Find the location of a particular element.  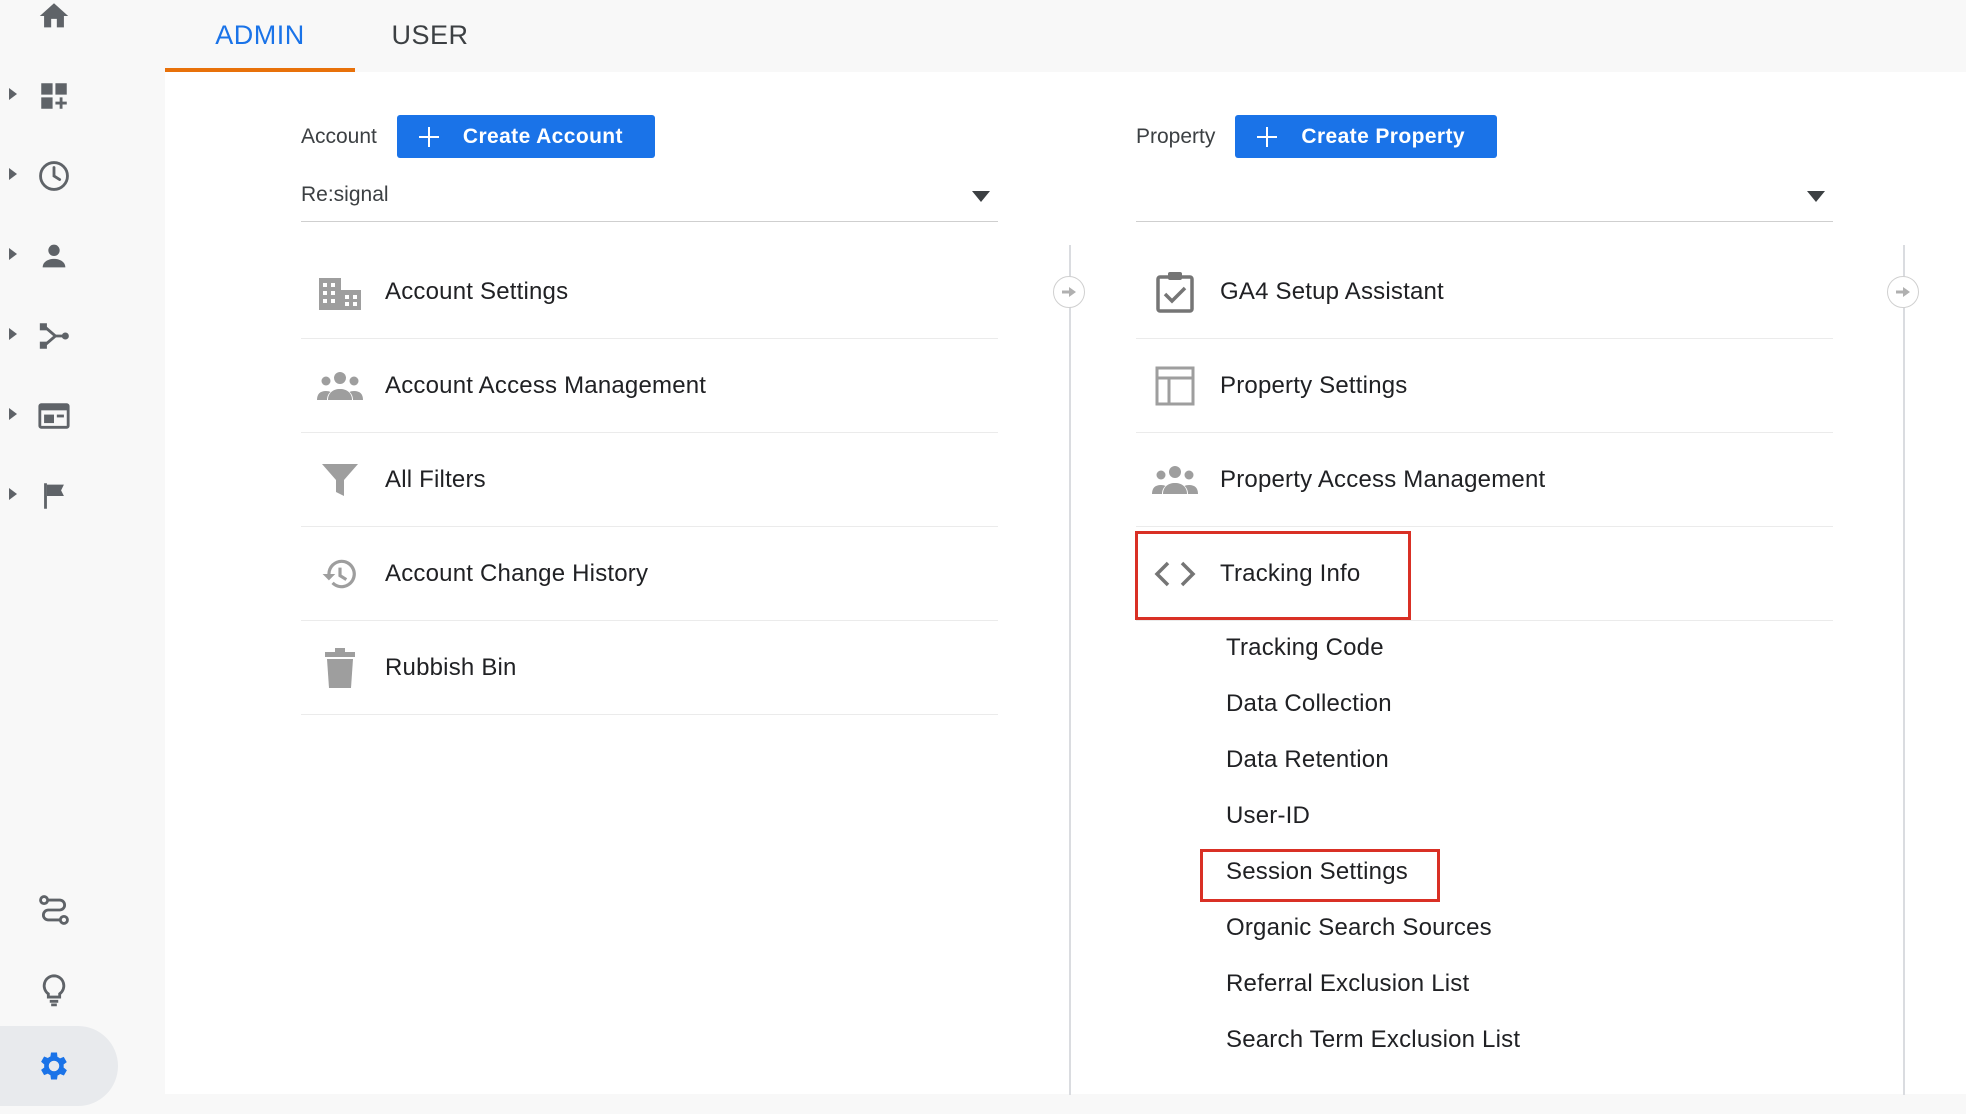

admin-user-tabs: ADMIN USER is located at coordinates (1065, 36).